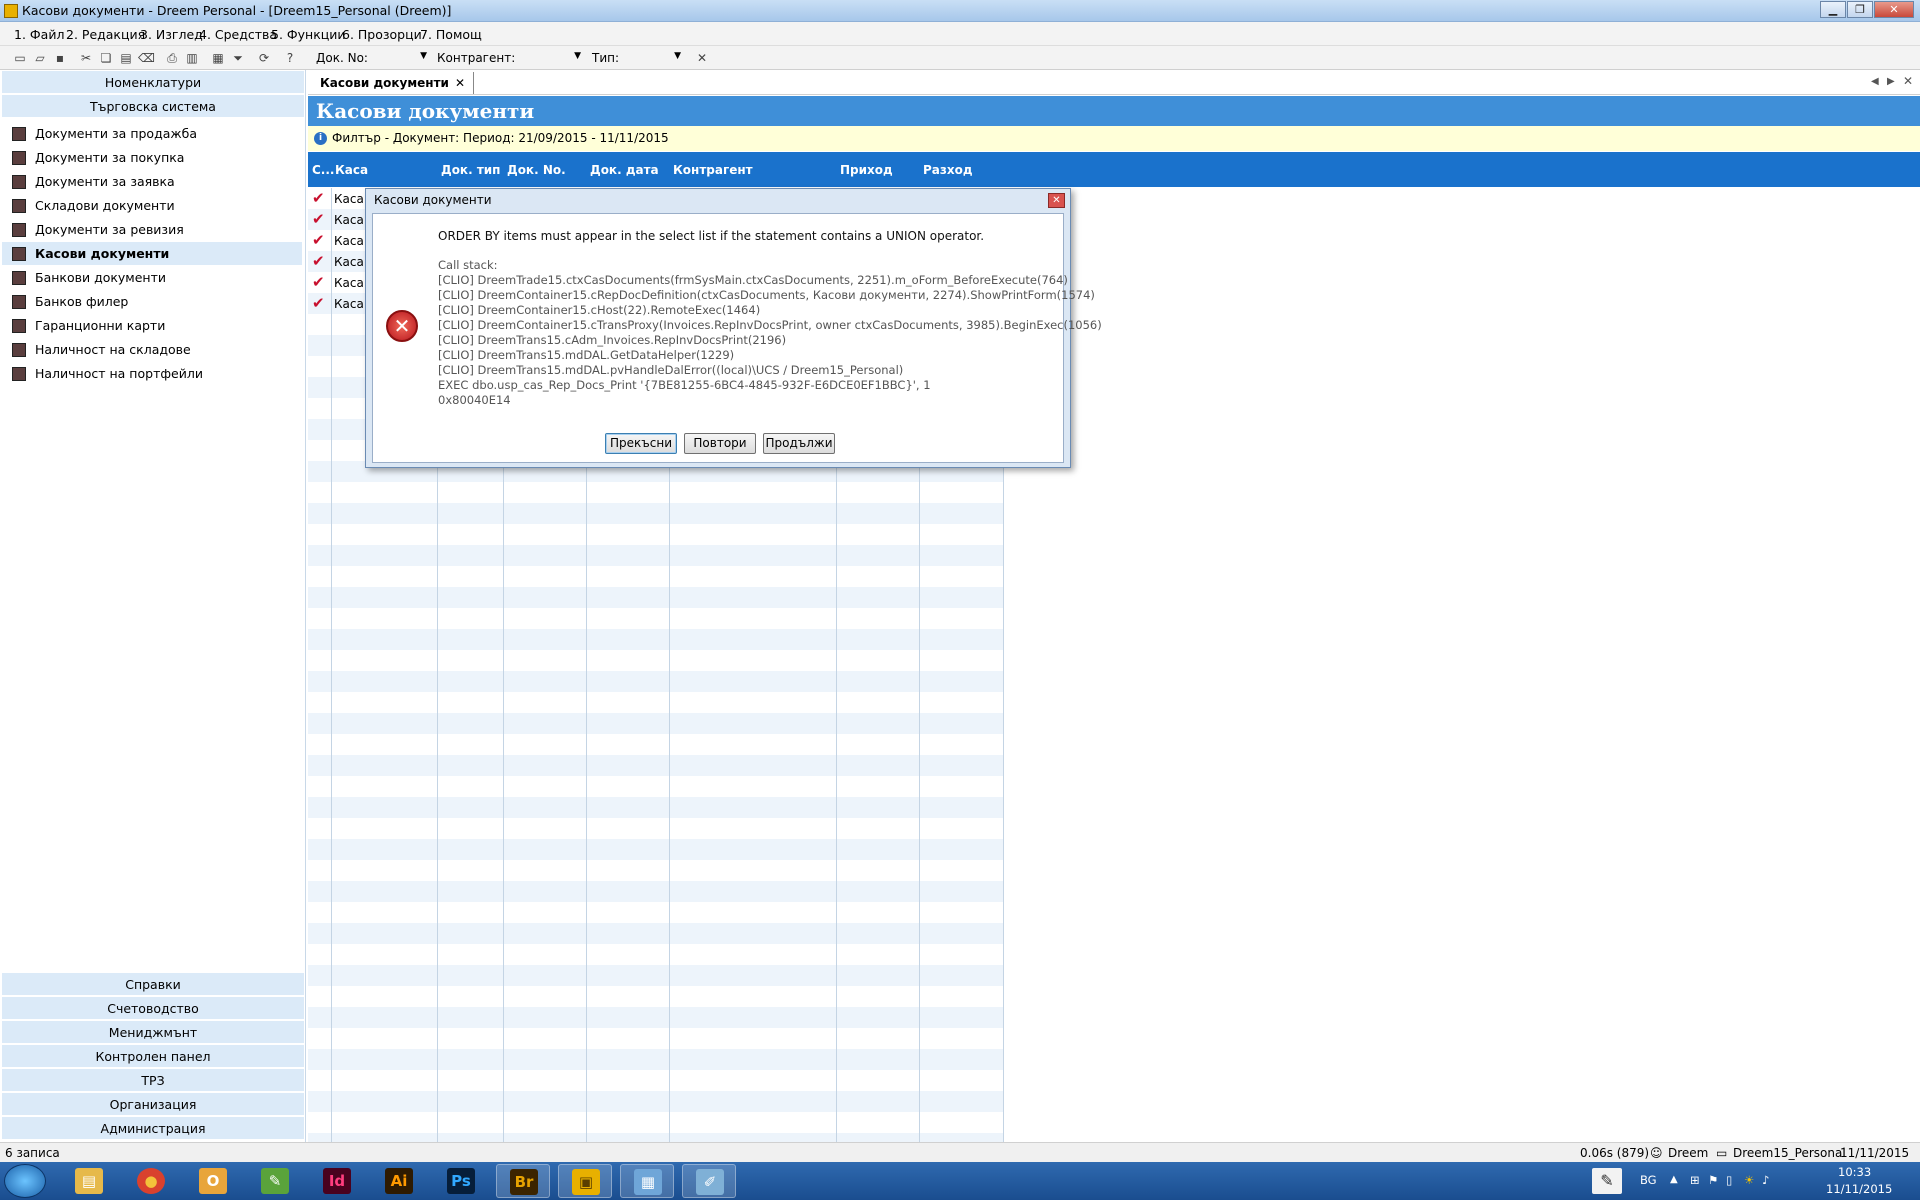  I want to click on volume-icon: ♪, so click(1765, 1180).